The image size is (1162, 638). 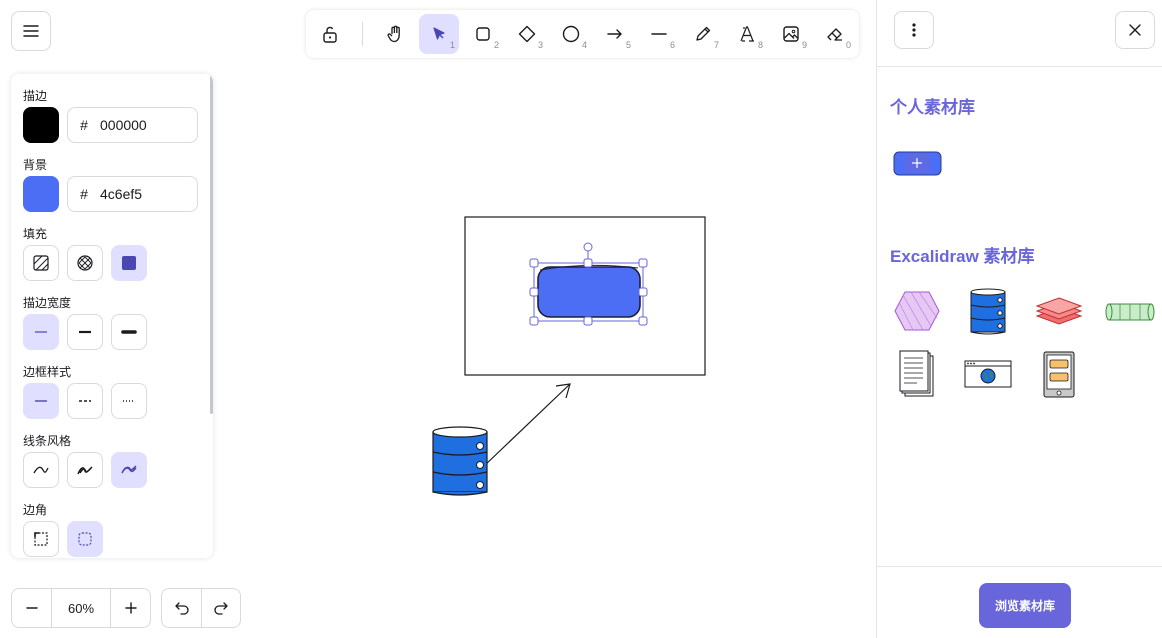 What do you see at coordinates (1025, 605) in the screenshot?
I see `browse-libraries-button: 浏览素材库` at bounding box center [1025, 605].